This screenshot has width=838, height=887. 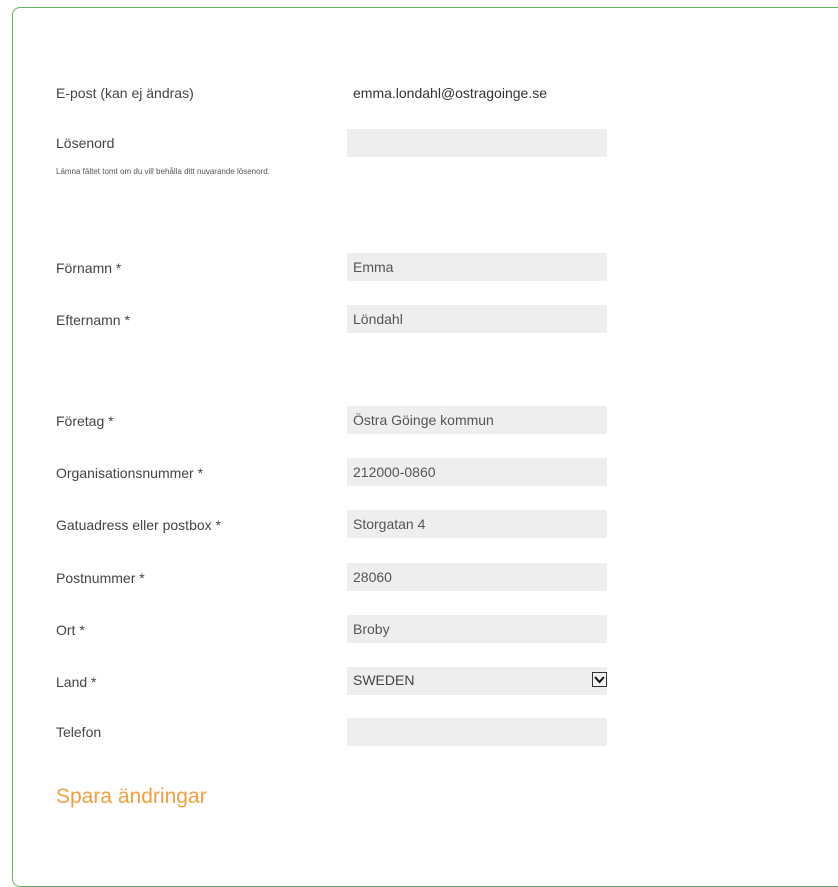 I want to click on country-select: SWEDEN, so click(x=477, y=681).